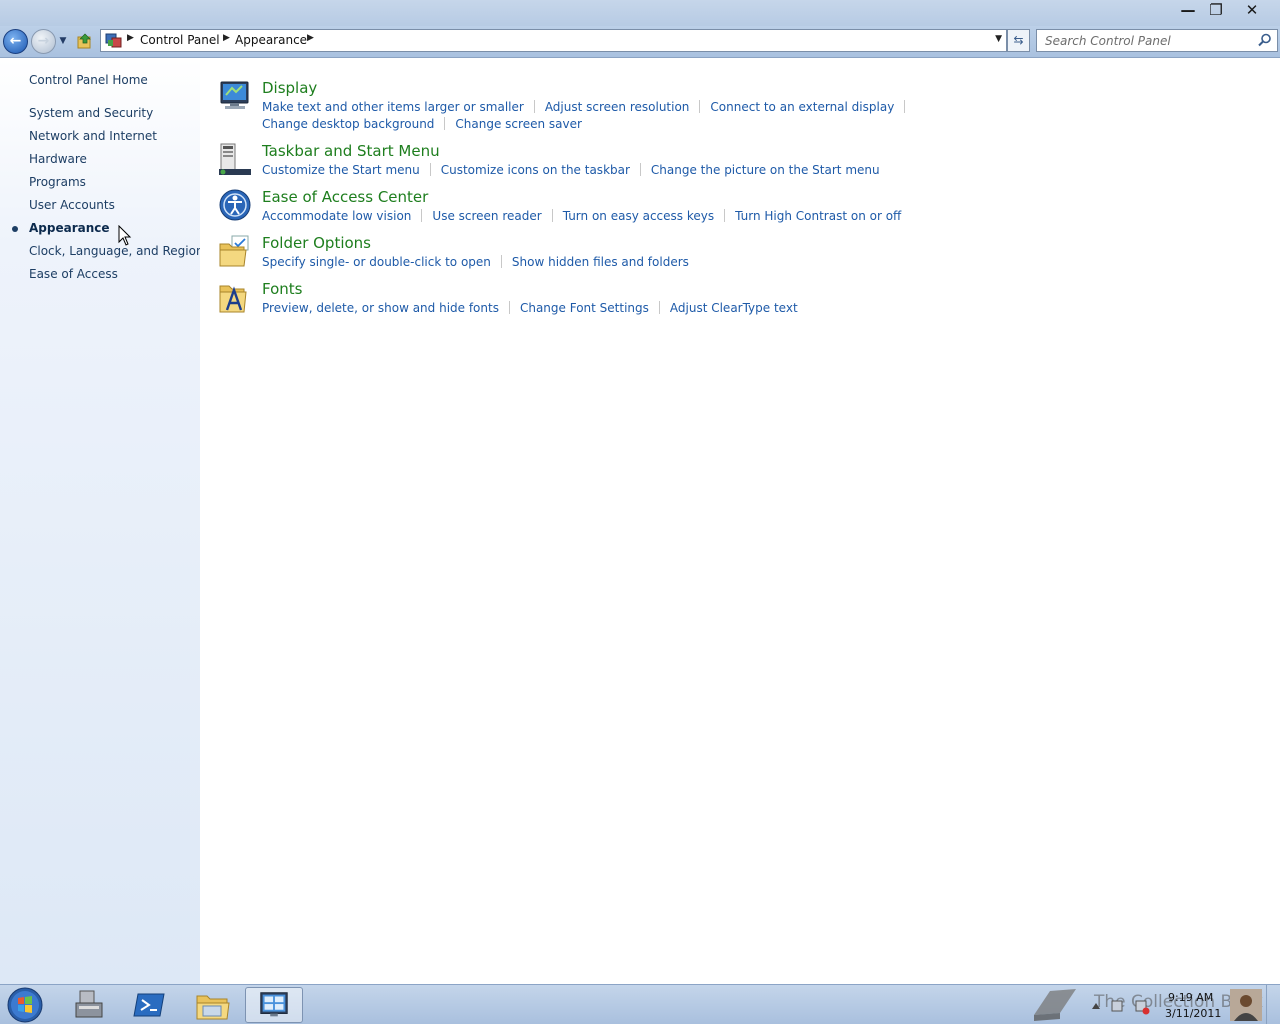 This screenshot has height=1024, width=1280. What do you see at coordinates (1190, 997) in the screenshot?
I see `clock-time: 9:19 AM` at bounding box center [1190, 997].